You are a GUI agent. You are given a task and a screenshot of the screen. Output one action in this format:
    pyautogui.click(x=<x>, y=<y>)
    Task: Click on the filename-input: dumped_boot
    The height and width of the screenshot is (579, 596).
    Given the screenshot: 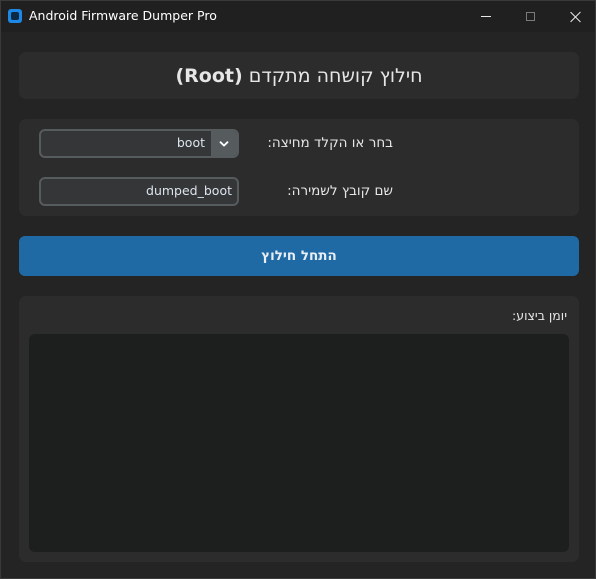 What is the action you would take?
    pyautogui.click(x=139, y=191)
    